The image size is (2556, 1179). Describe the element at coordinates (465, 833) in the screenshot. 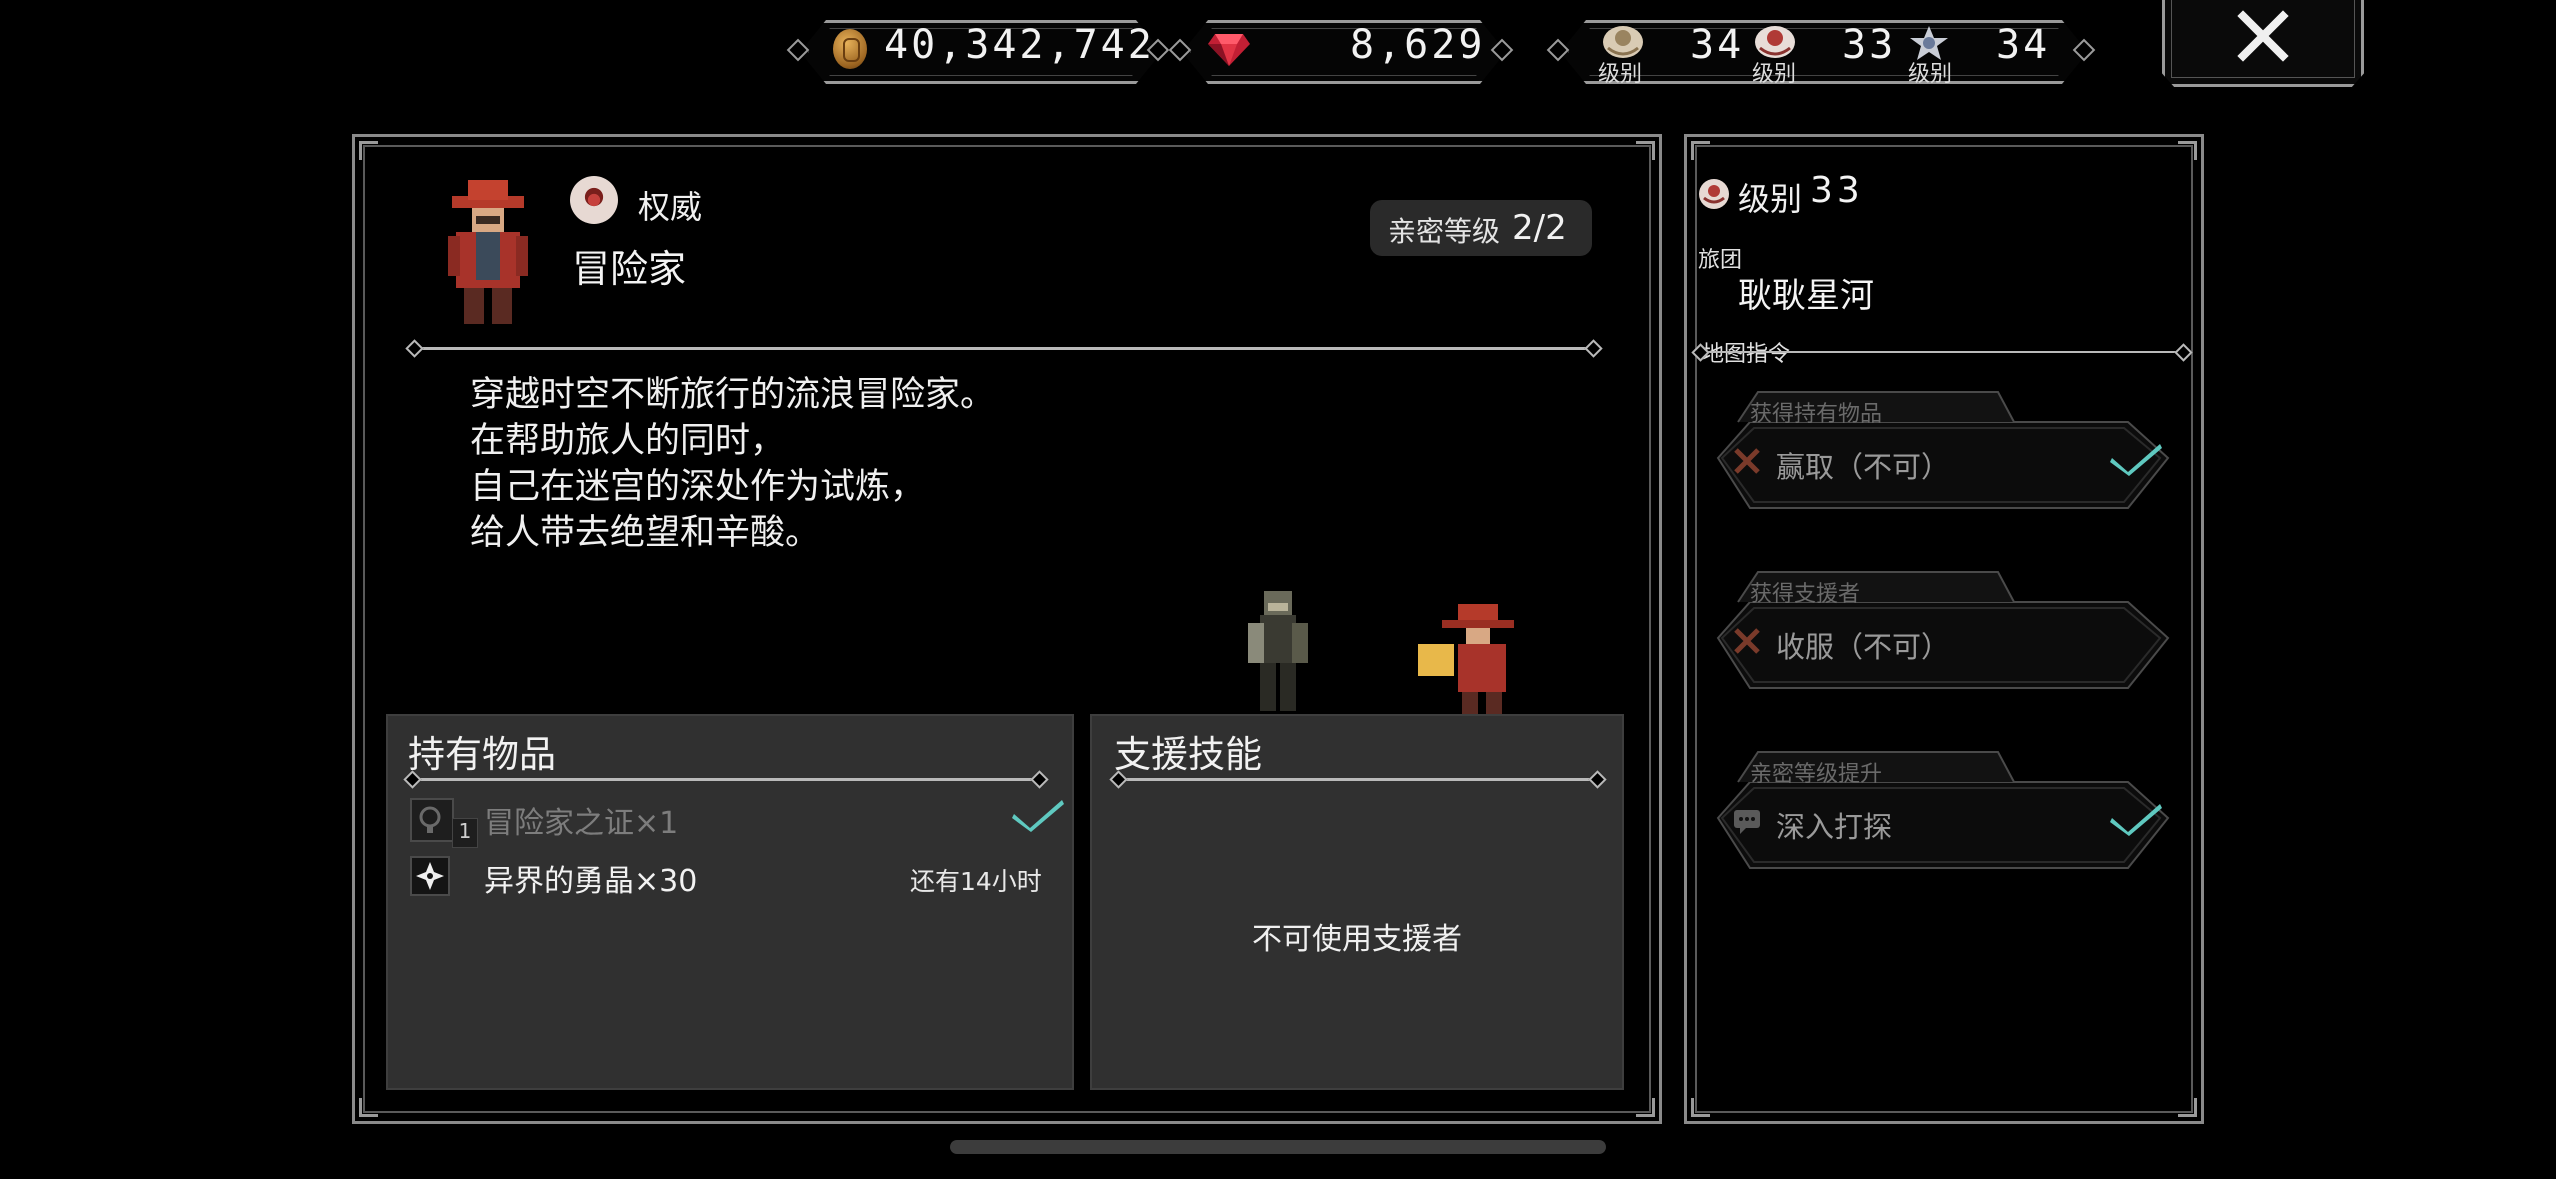

I see `item-count-badge: 1` at that location.